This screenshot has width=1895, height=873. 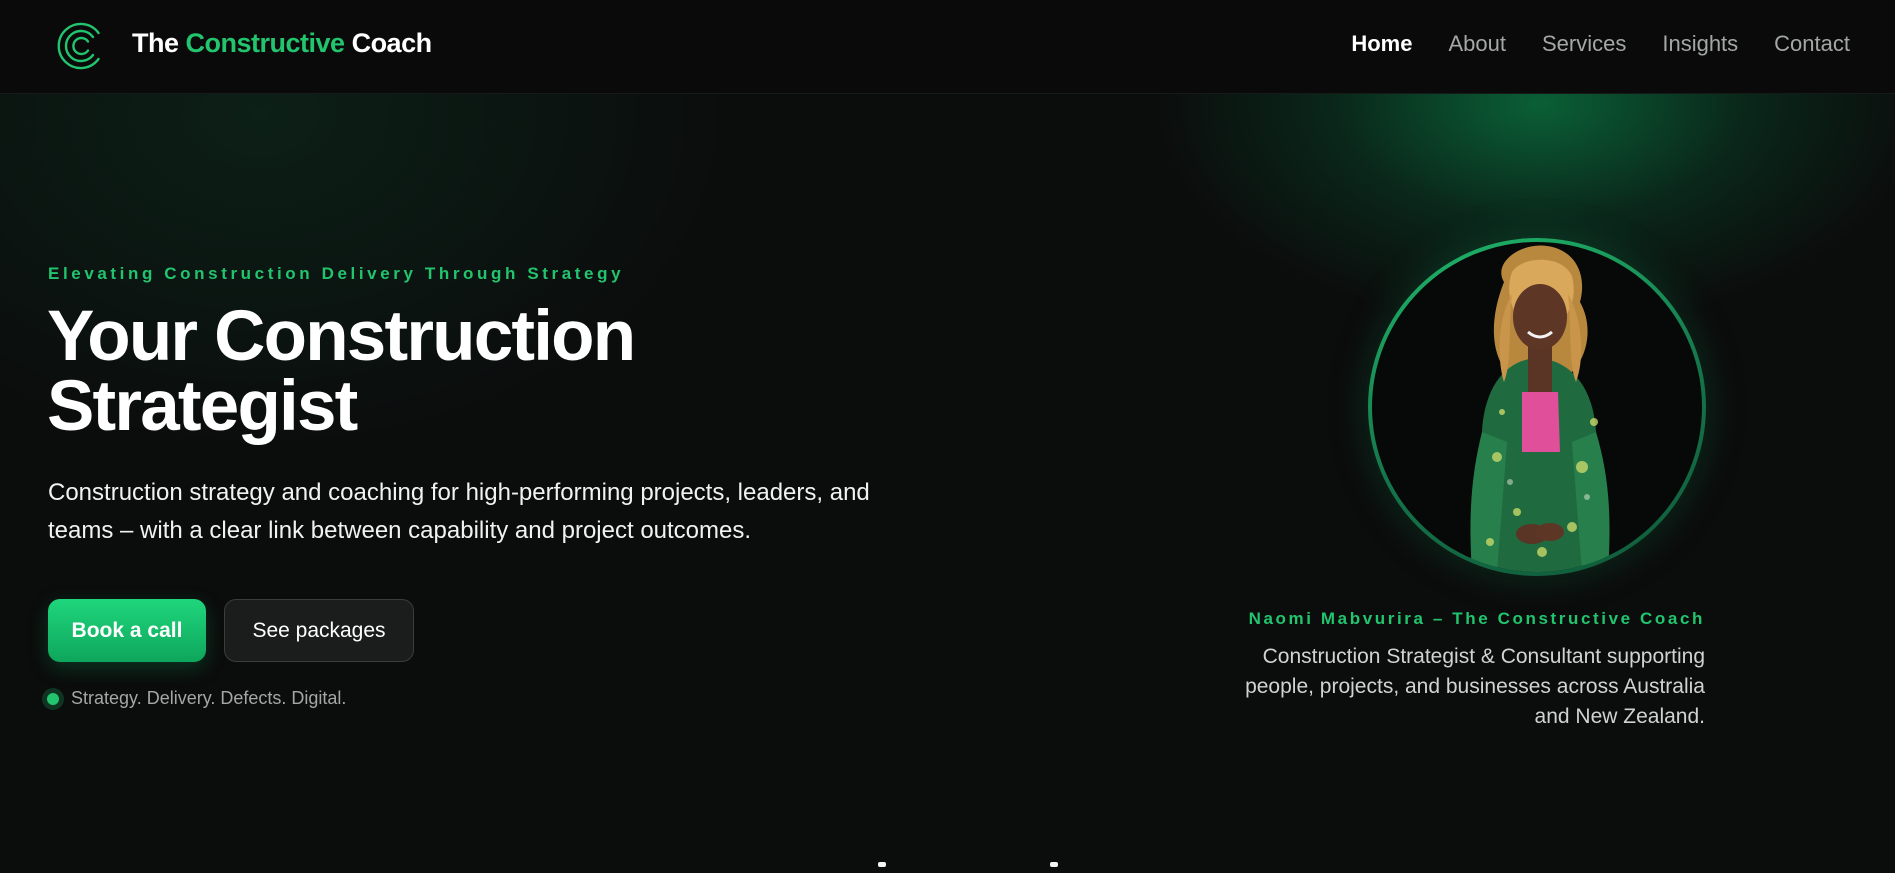 What do you see at coordinates (968, 867) in the screenshot?
I see `next-section-heading-peek` at bounding box center [968, 867].